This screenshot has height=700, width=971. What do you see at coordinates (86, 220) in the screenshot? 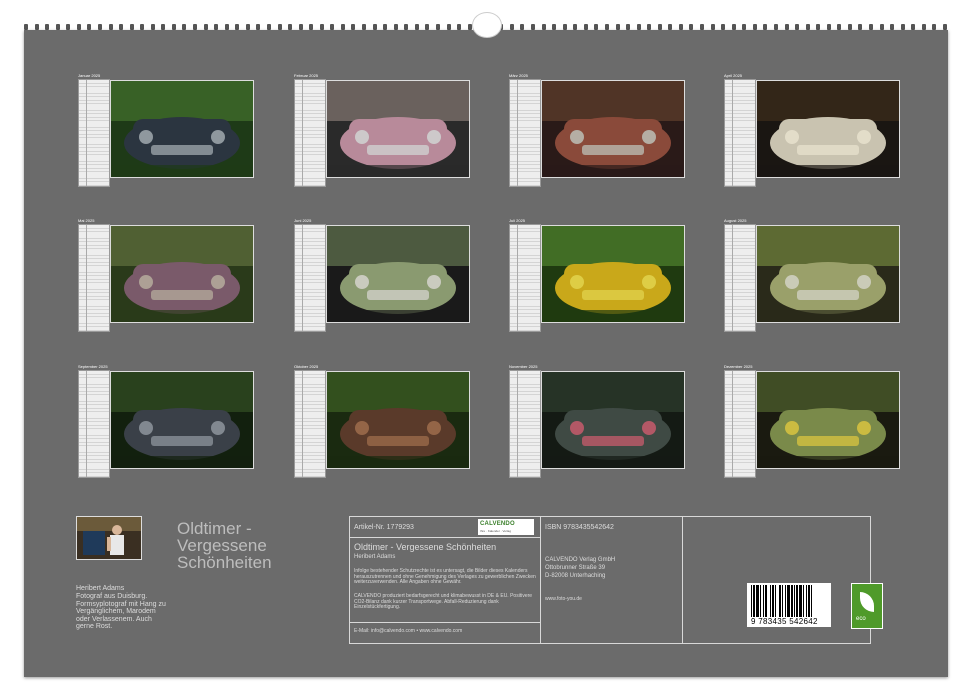
I see `month-label: Mai 2025` at bounding box center [86, 220].